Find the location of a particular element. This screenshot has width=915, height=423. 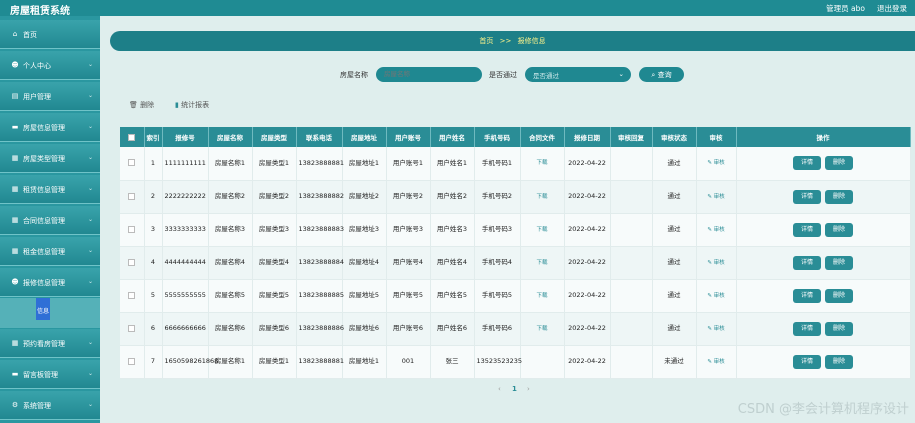

bar-chart-icon: ▮ is located at coordinates (177, 105).